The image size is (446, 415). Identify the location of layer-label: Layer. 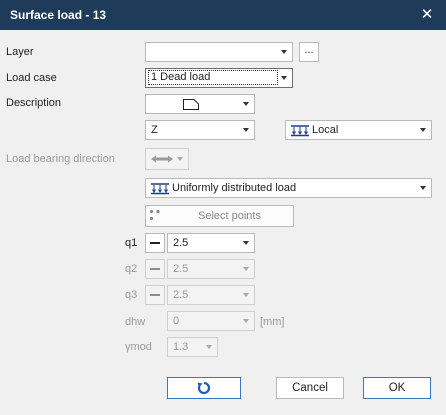
(20, 52).